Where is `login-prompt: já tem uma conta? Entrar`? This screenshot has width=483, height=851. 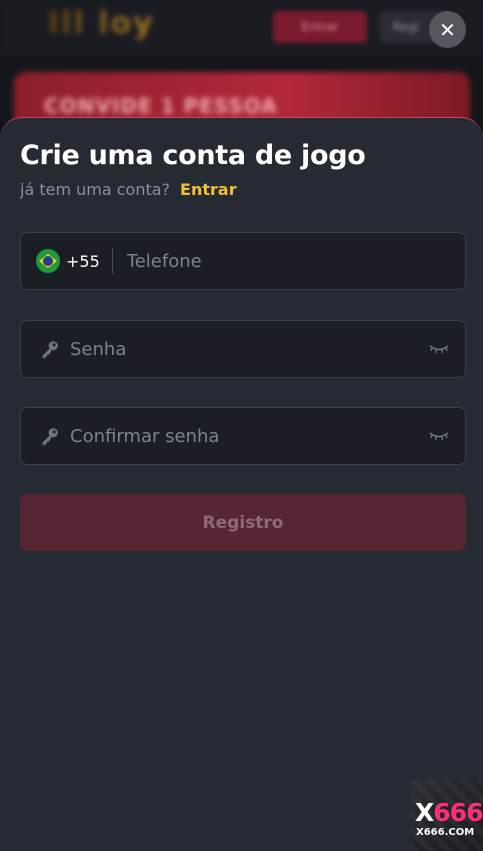 login-prompt: já tem uma conta? Entrar is located at coordinates (128, 189).